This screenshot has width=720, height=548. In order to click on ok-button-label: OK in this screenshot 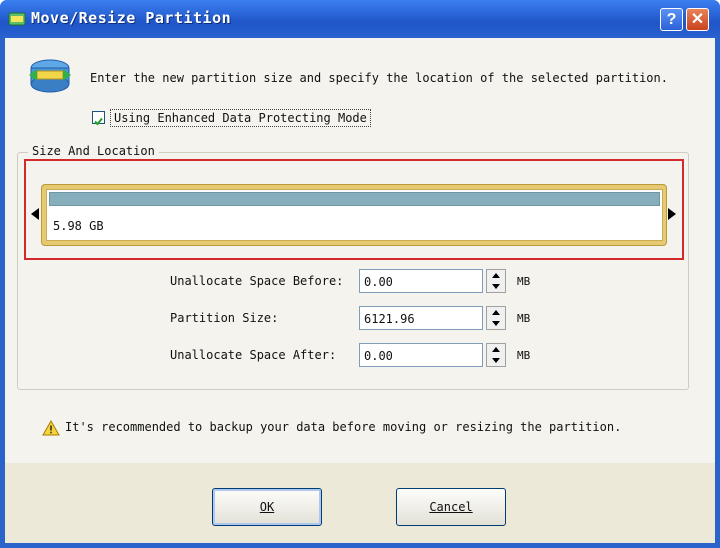, I will do `click(267, 507)`.